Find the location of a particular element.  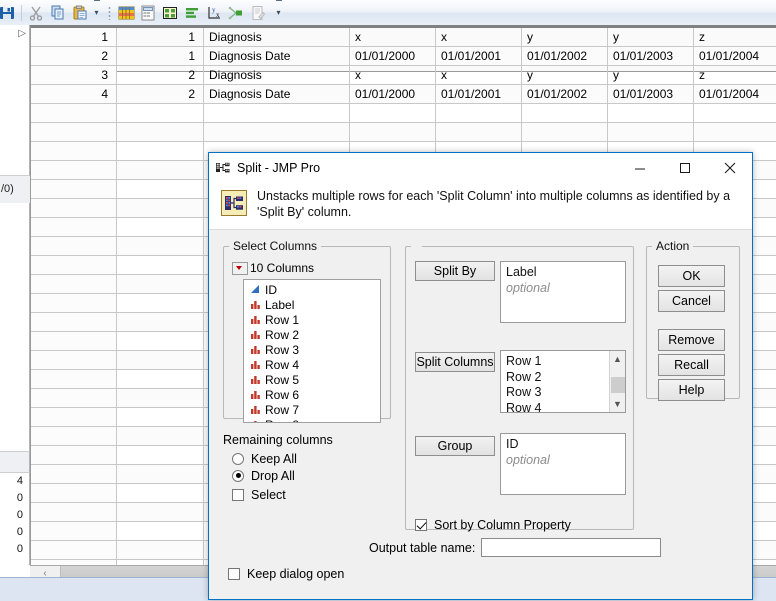

split-by-box: Label optional is located at coordinates (563, 292).